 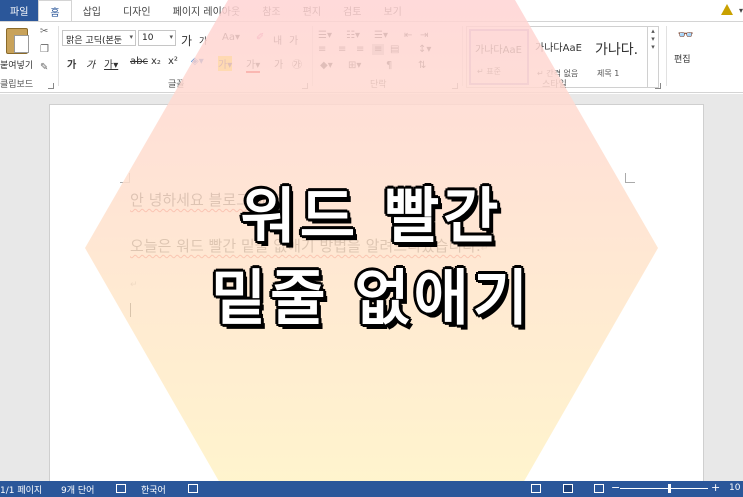 What do you see at coordinates (44, 49) in the screenshot?
I see `copy-icon: ❐` at bounding box center [44, 49].